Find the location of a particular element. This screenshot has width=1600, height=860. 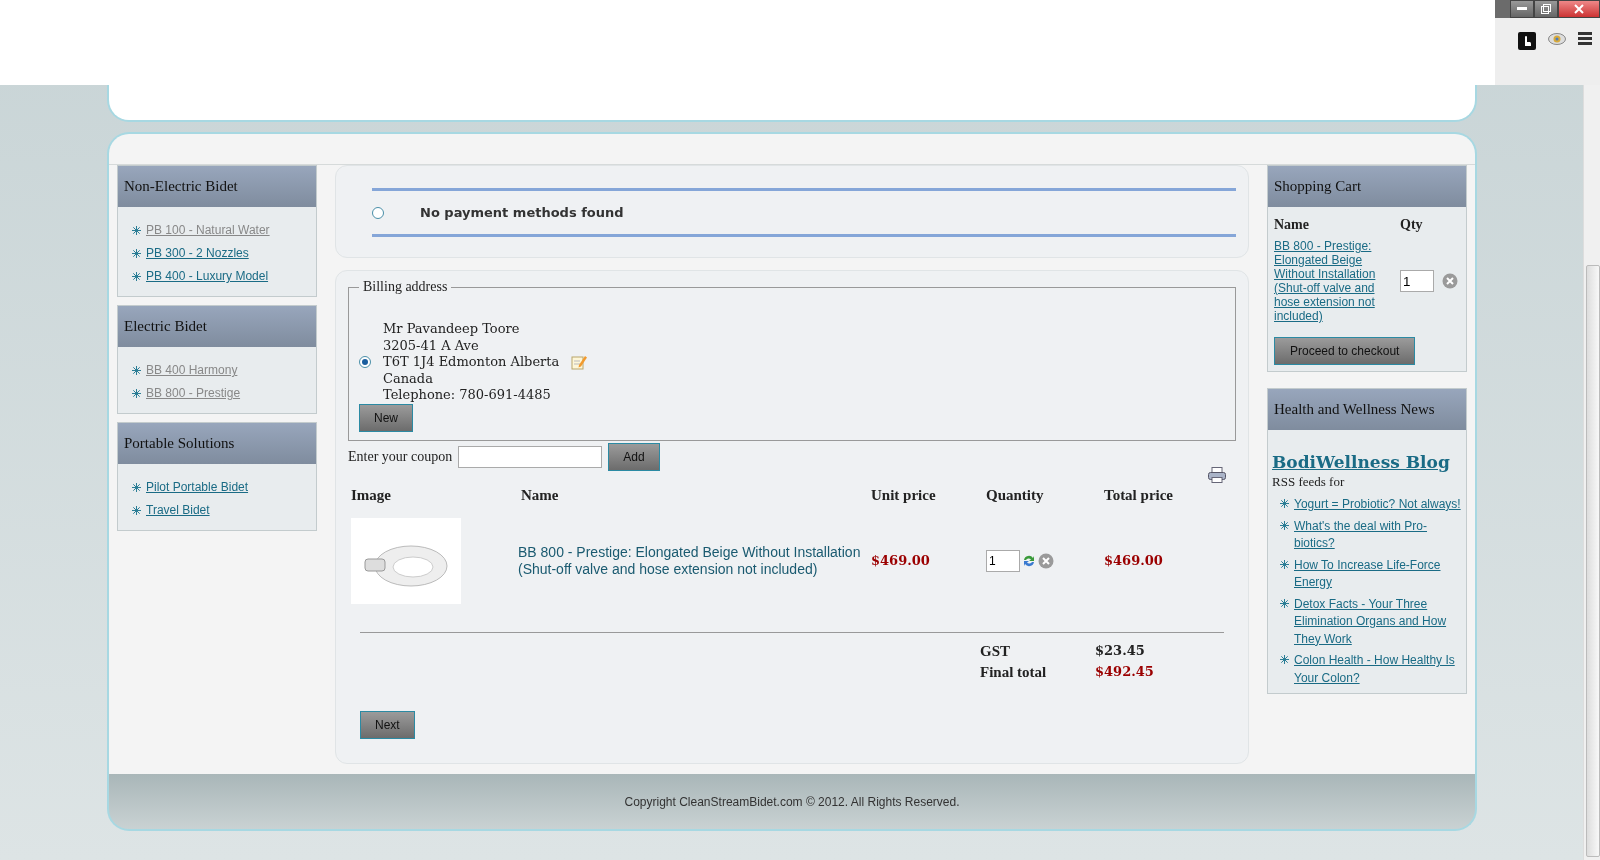

column-header: Image is located at coordinates (371, 495).